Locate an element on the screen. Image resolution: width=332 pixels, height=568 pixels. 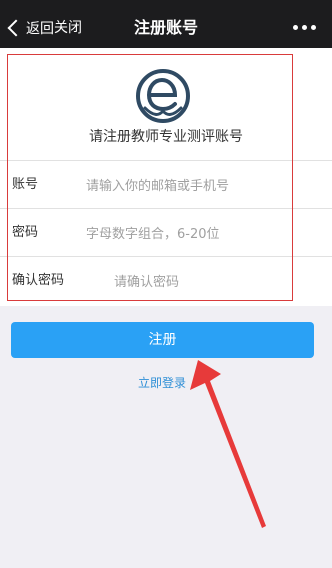
form-subtitle: 请注册教师专业测评账号 is located at coordinates (166, 137).